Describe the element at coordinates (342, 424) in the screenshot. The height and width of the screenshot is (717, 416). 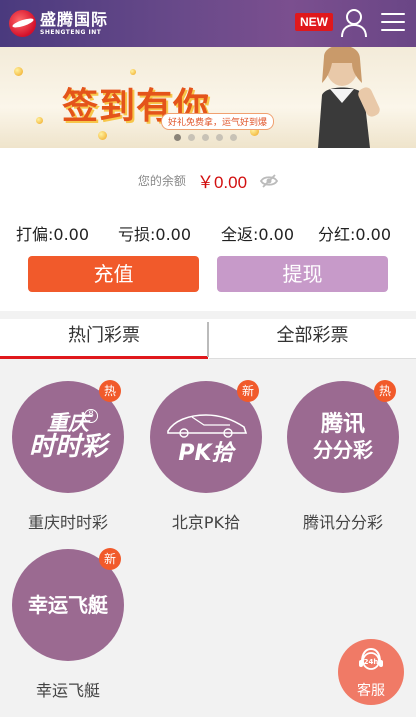
I see `game-logo-line1: 腾讯` at that location.